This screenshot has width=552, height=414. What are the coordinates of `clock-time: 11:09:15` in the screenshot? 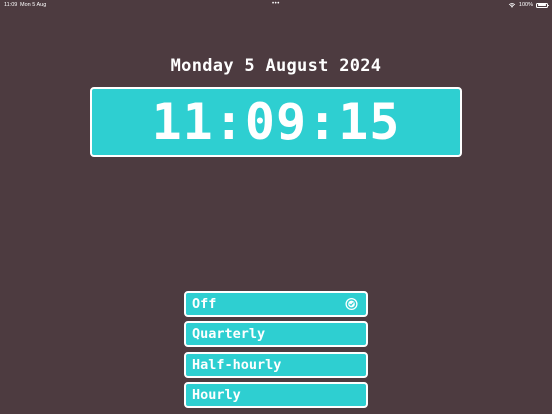 It's located at (276, 122).